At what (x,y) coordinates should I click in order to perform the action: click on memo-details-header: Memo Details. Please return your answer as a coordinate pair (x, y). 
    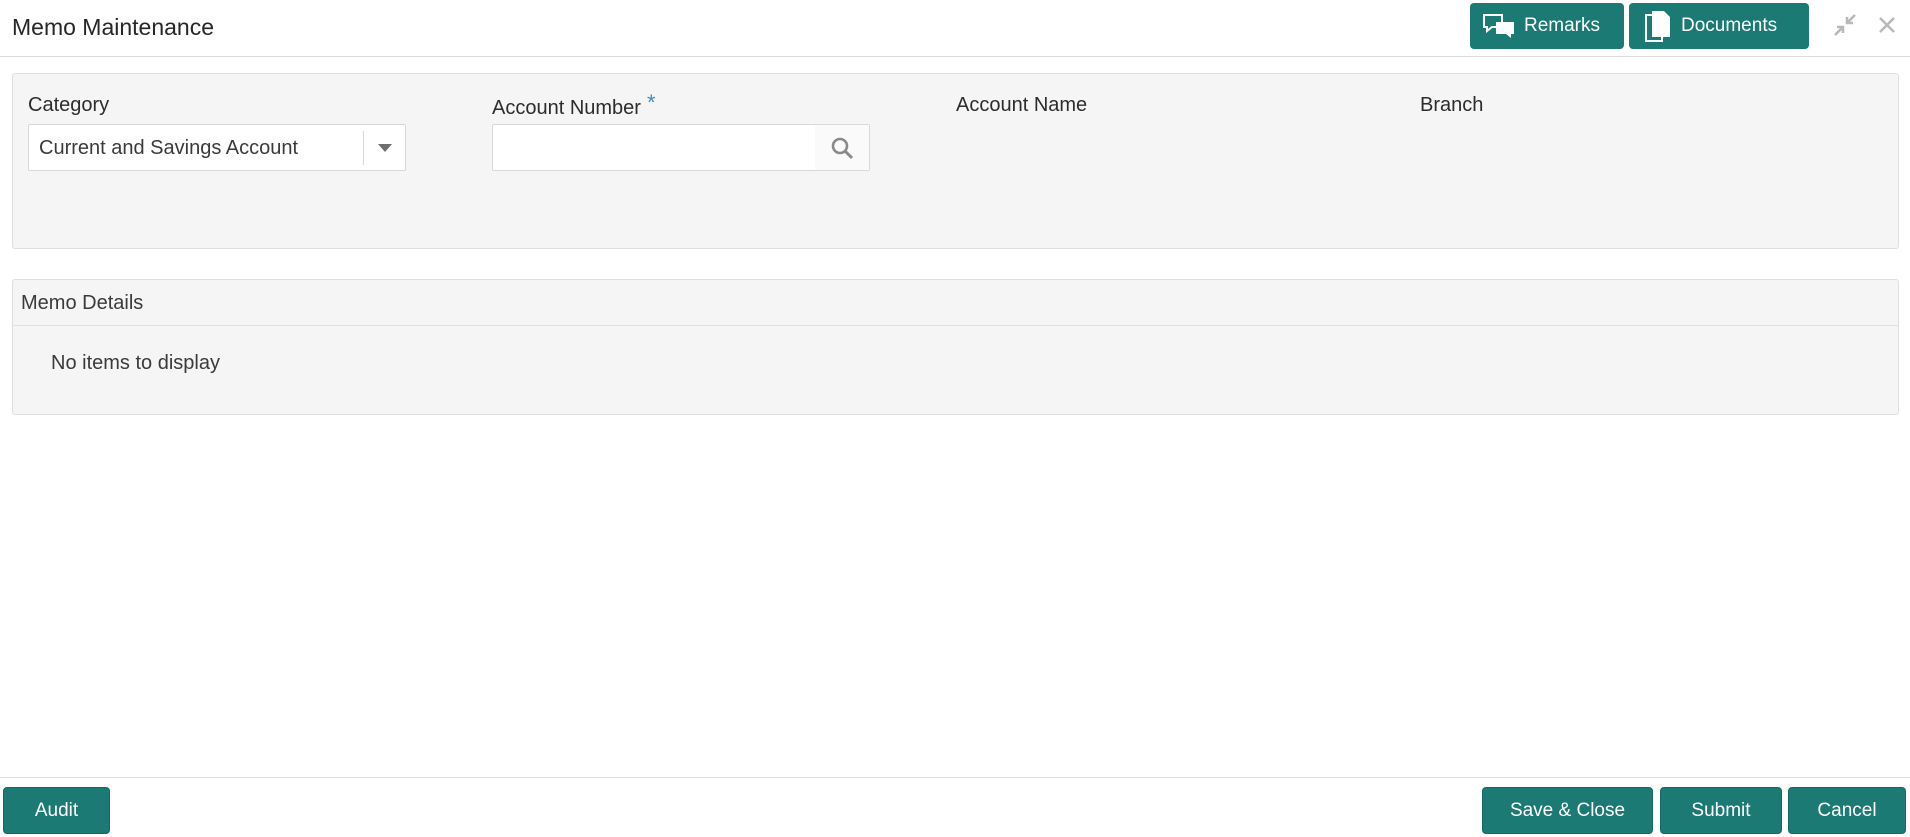
    Looking at the image, I should click on (955, 303).